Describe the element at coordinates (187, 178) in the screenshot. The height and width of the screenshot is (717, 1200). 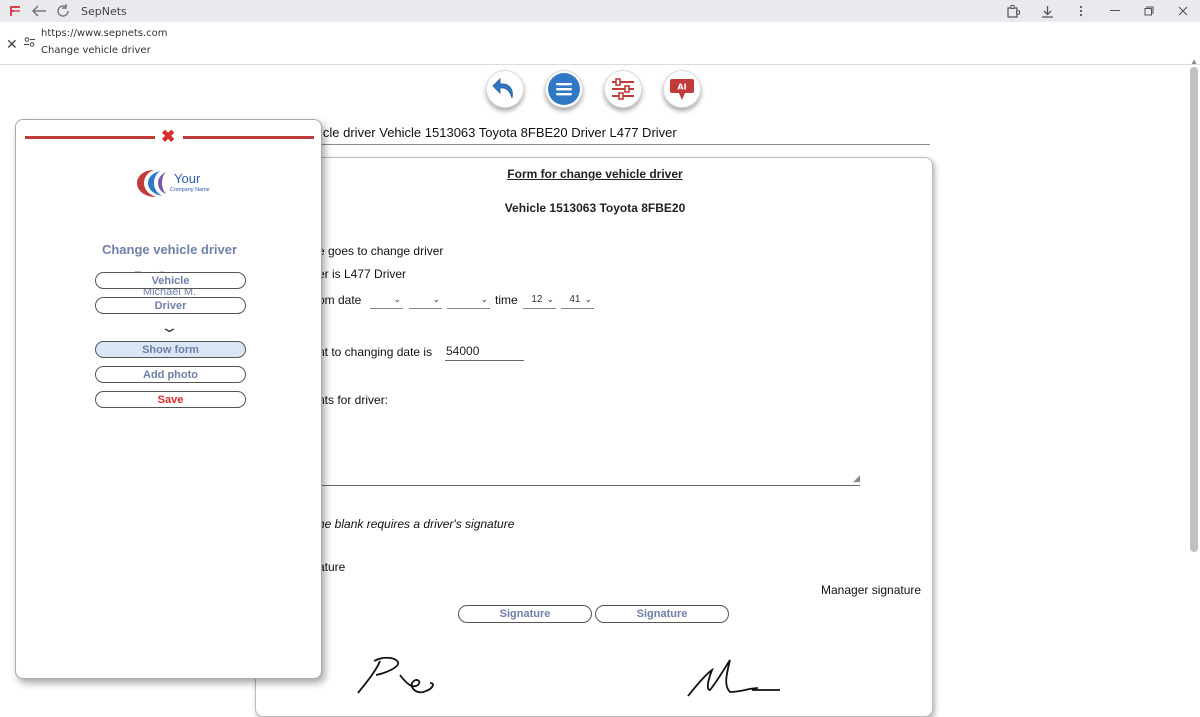
I see `logo-text: Your` at that location.